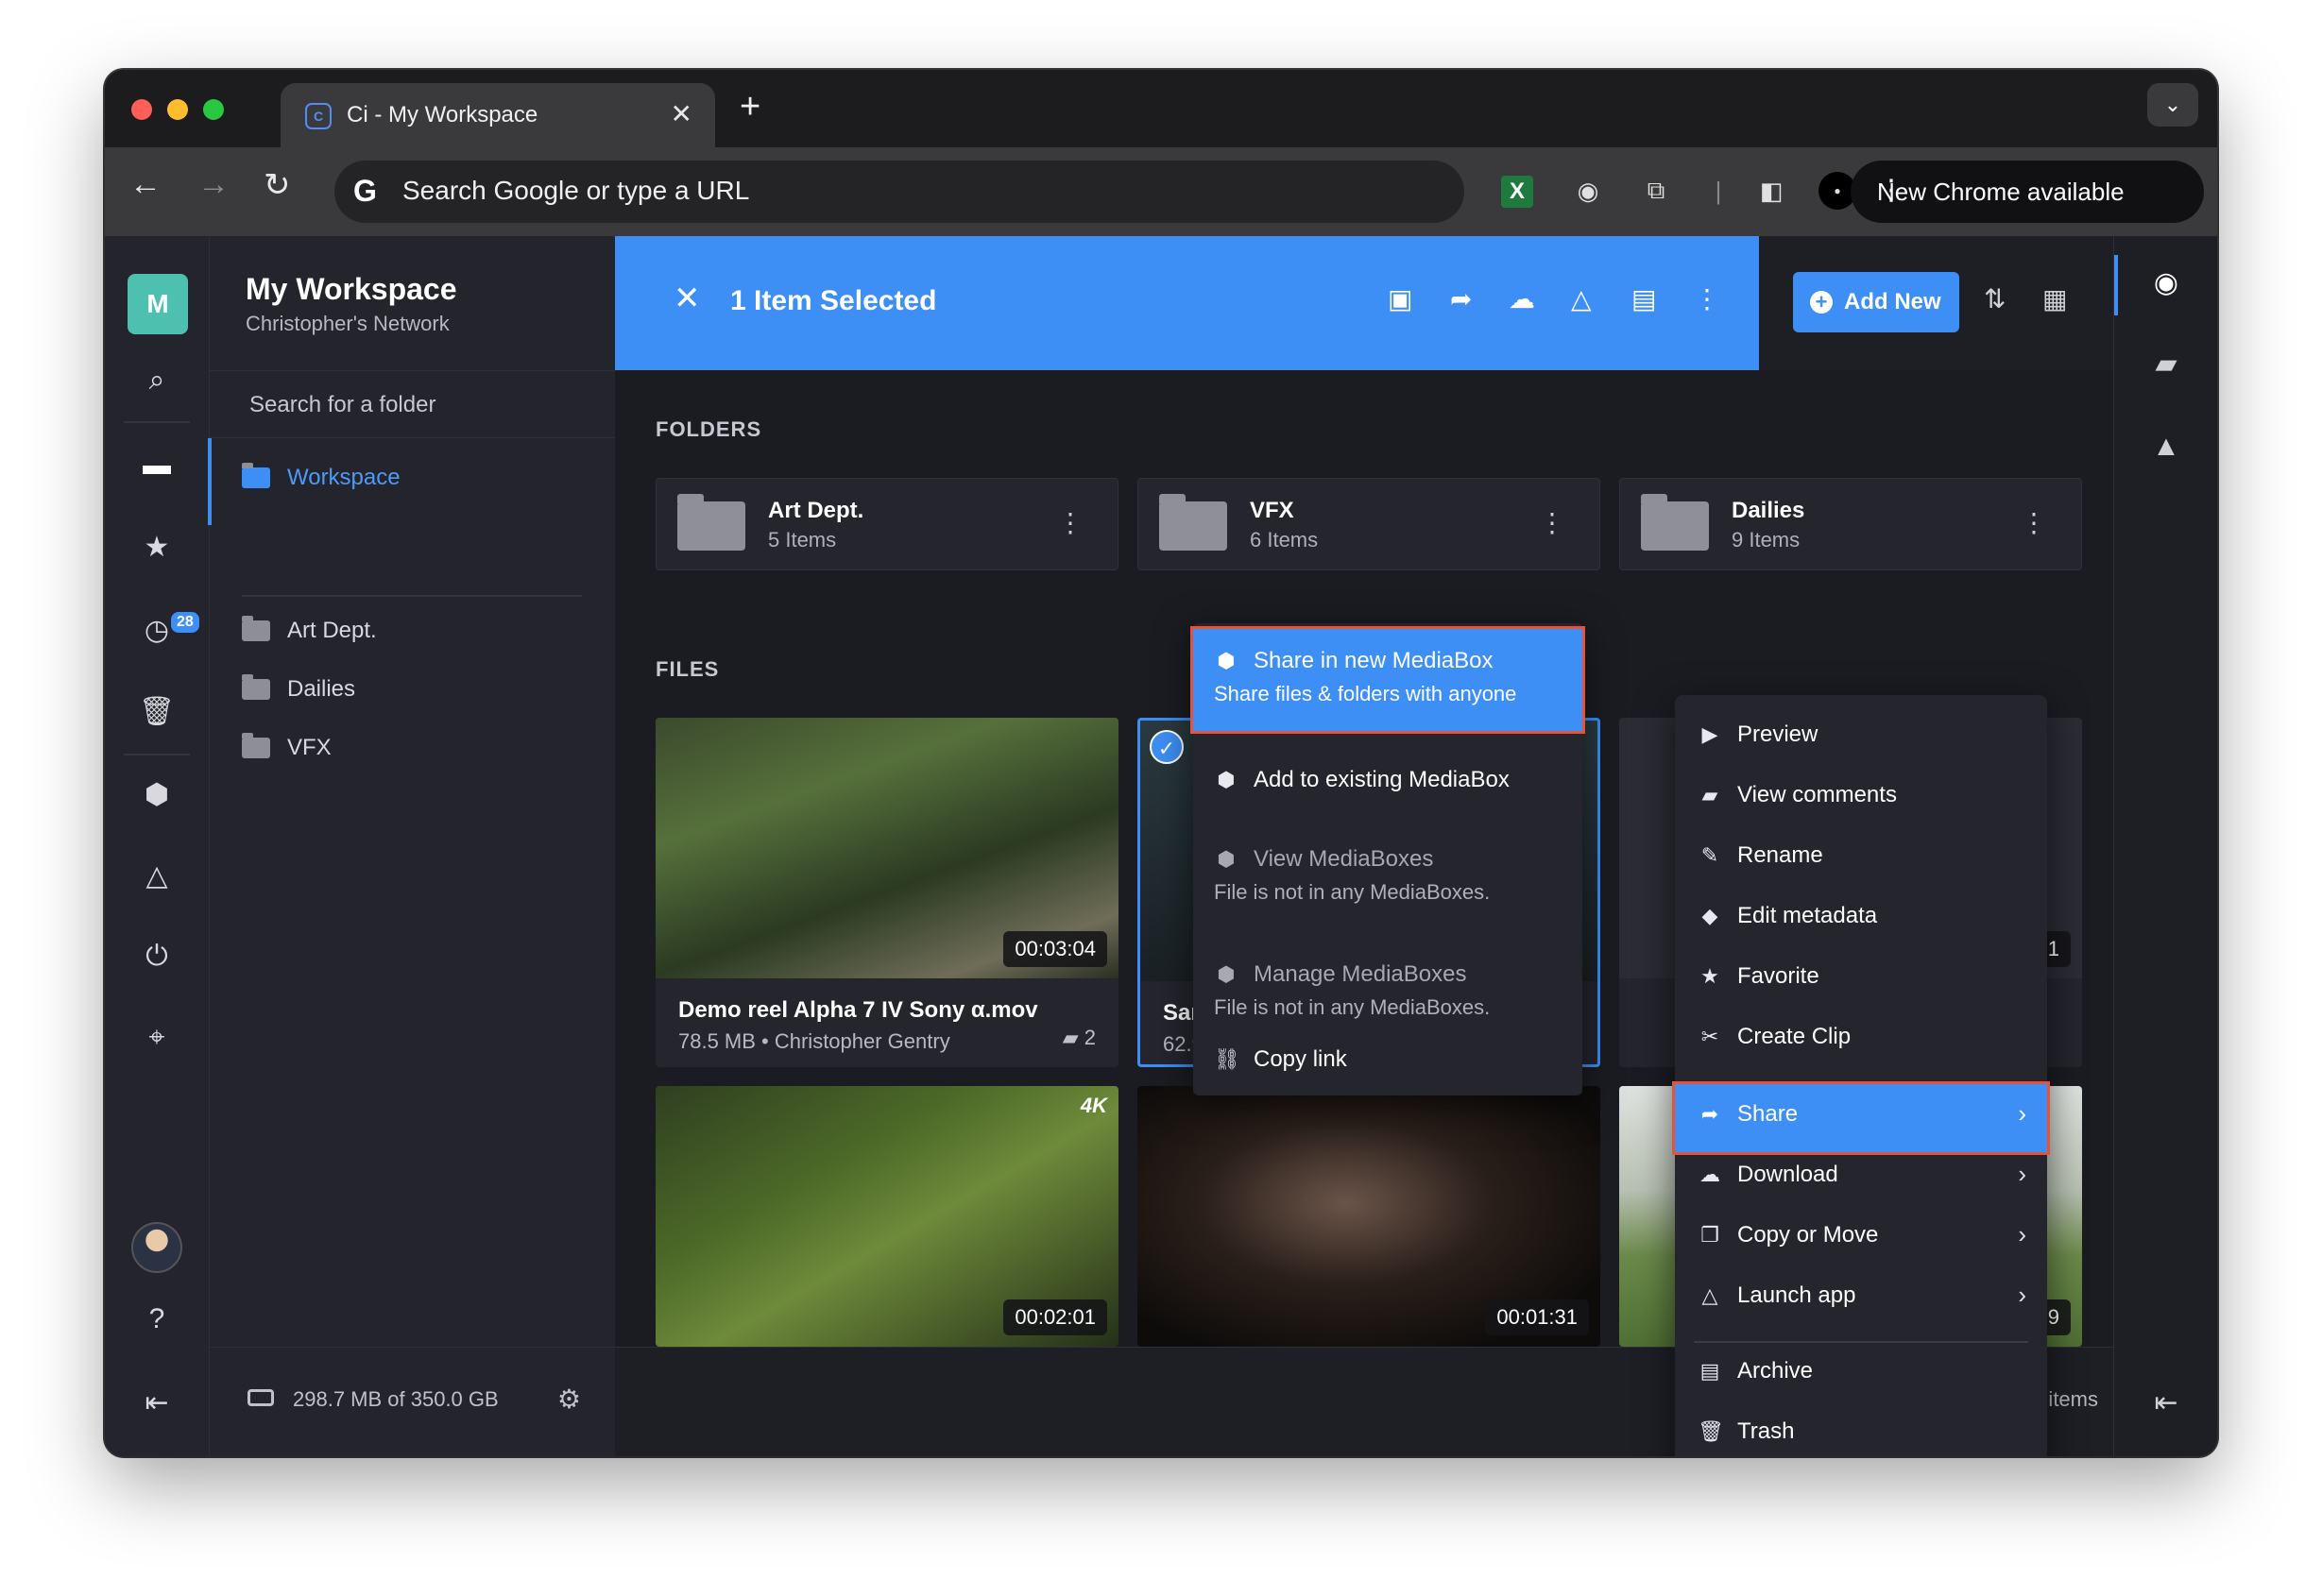 The image size is (2322, 1596). Describe the element at coordinates (1797, 1295) in the screenshot. I see `menu-label: Launch app` at that location.